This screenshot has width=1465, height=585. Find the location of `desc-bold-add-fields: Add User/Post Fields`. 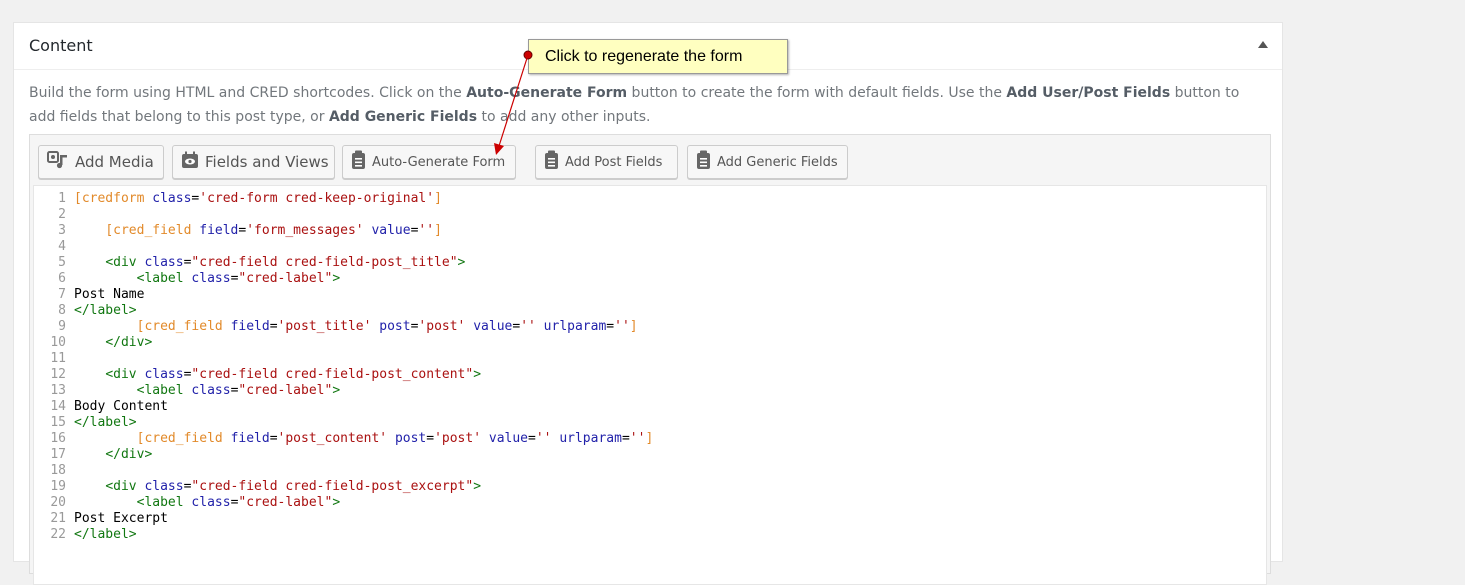

desc-bold-add-fields: Add User/Post Fields is located at coordinates (1088, 93).